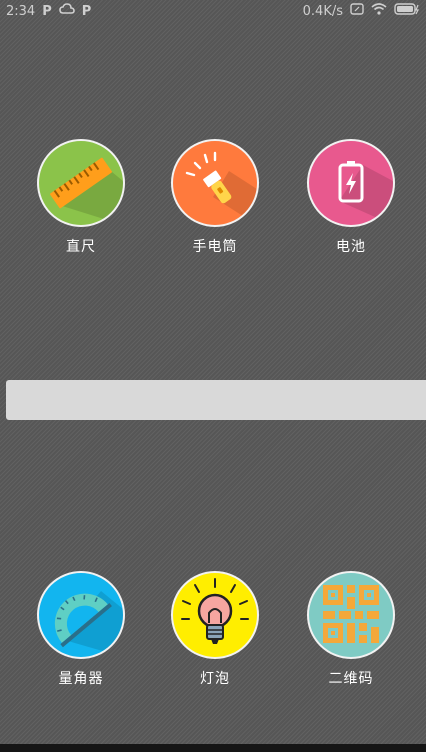 The image size is (426, 752). Describe the element at coordinates (213, 11) in the screenshot. I see `status-bar: 2:34 P P 0.4K/s` at that location.